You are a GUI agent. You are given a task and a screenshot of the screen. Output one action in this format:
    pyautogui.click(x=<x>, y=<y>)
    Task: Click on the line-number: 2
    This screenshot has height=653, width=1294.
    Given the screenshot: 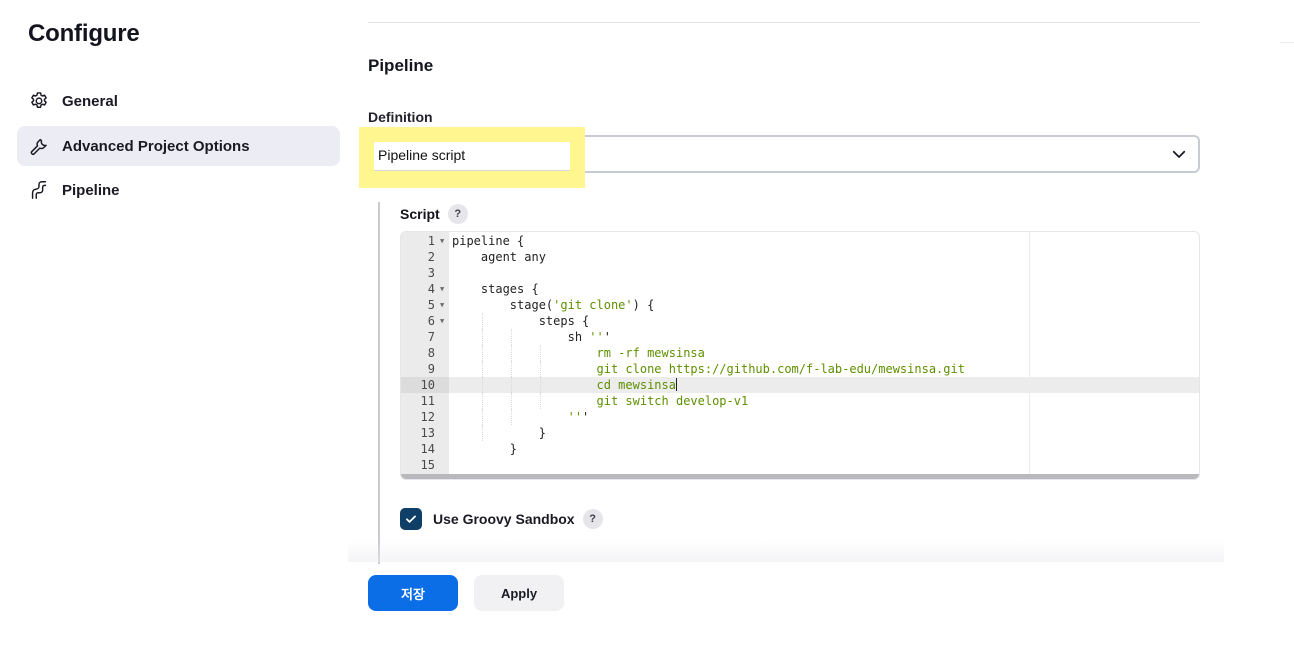 What is the action you would take?
    pyautogui.click(x=431, y=257)
    